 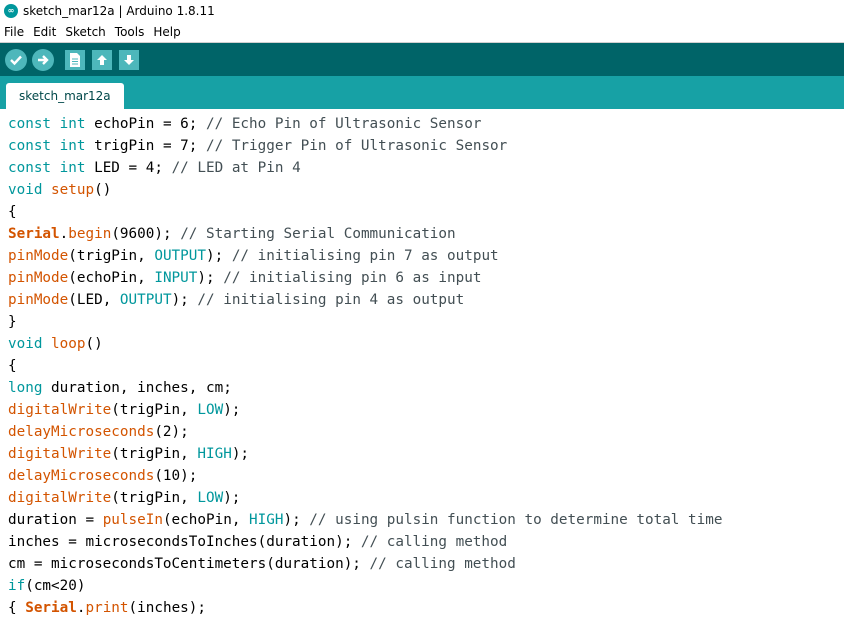 I want to click on code-line: if(cm<20), so click(x=46, y=586).